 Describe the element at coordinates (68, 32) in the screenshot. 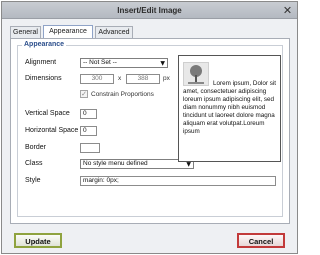

I see `tab-appearance: Appearance` at that location.